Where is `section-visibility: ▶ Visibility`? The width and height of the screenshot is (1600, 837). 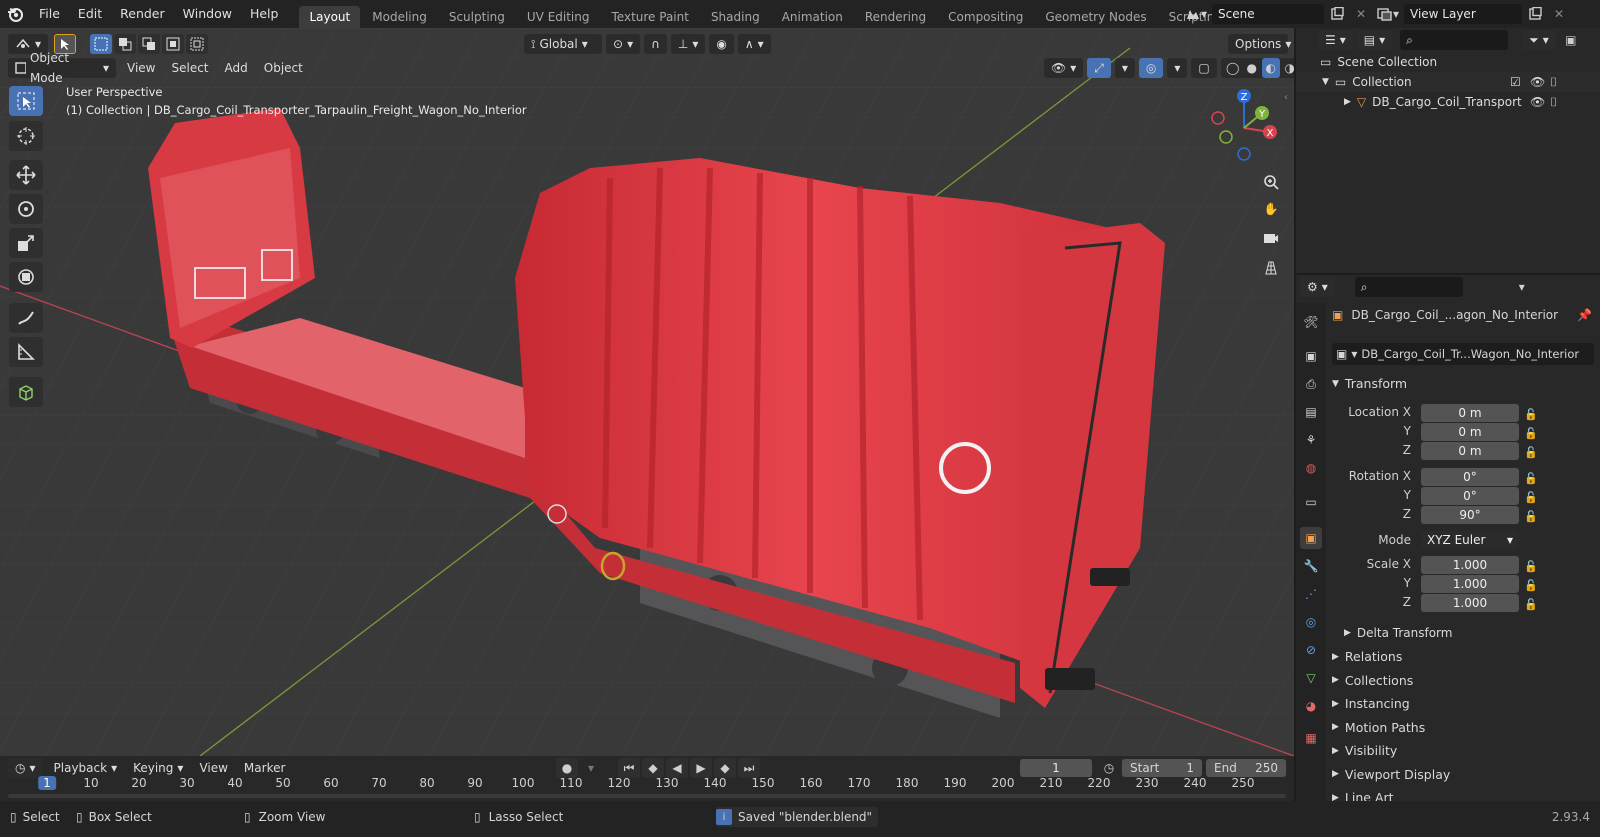 section-visibility: ▶ Visibility is located at coordinates (1364, 750).